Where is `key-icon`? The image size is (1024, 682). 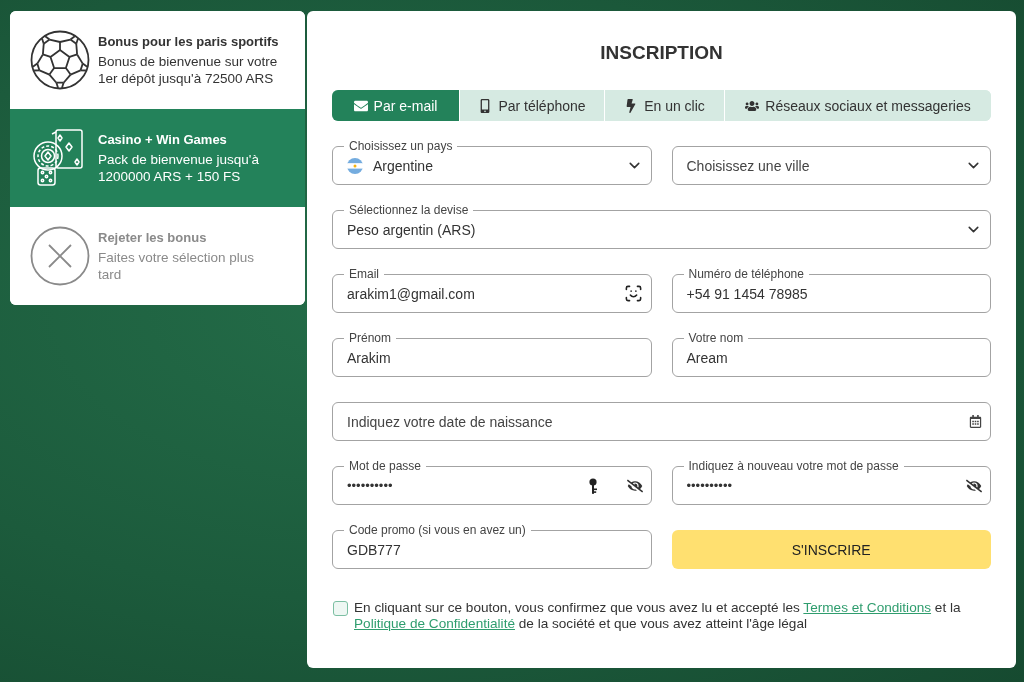
key-icon is located at coordinates (593, 485).